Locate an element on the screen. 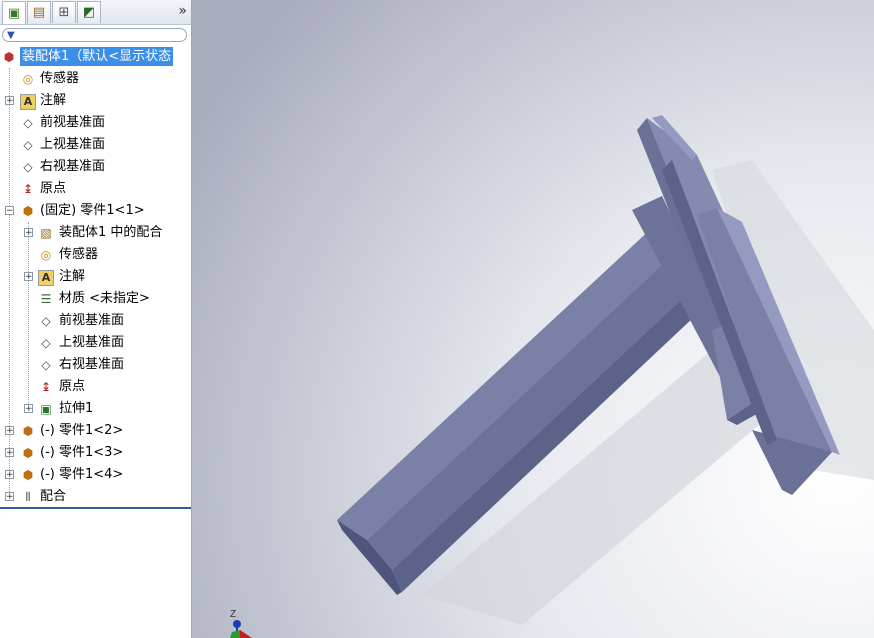 The image size is (874, 638). tree-item-root: ⬢ 装配体1（默认<显示状态 is located at coordinates (95, 57).